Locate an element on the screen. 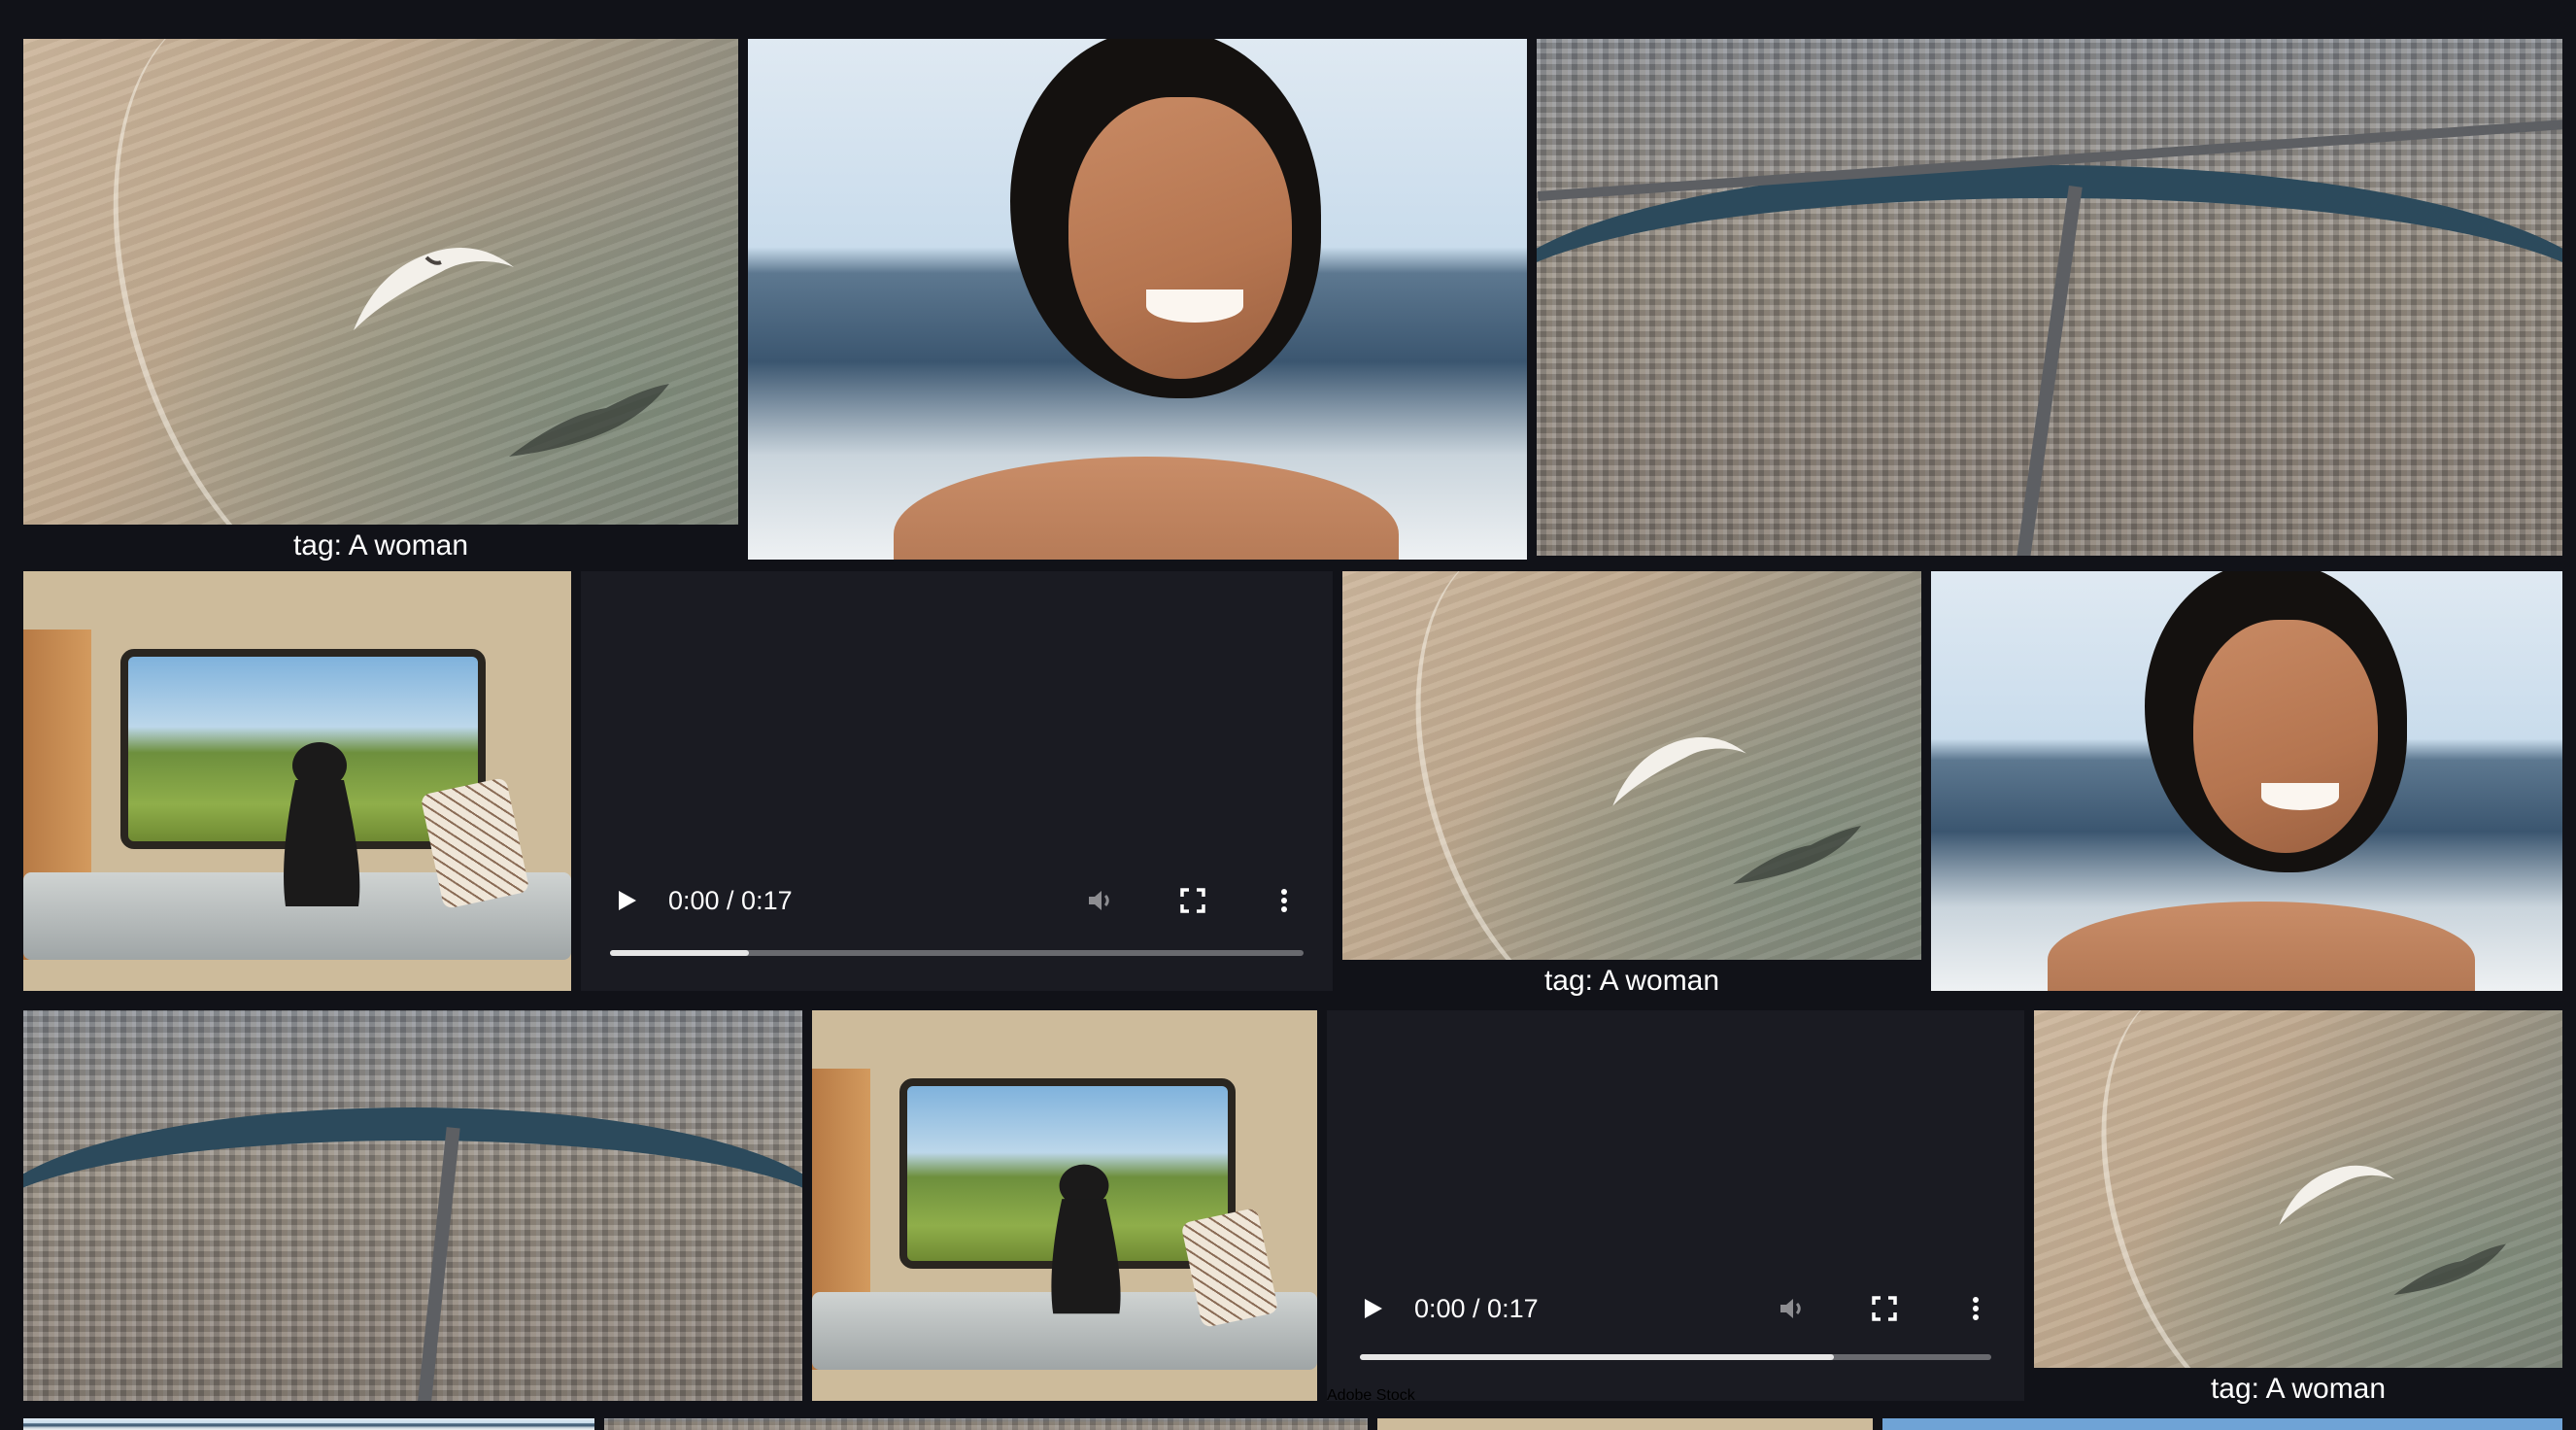  gallery-item-beach-gull: tag: A woman is located at coordinates (380, 303).